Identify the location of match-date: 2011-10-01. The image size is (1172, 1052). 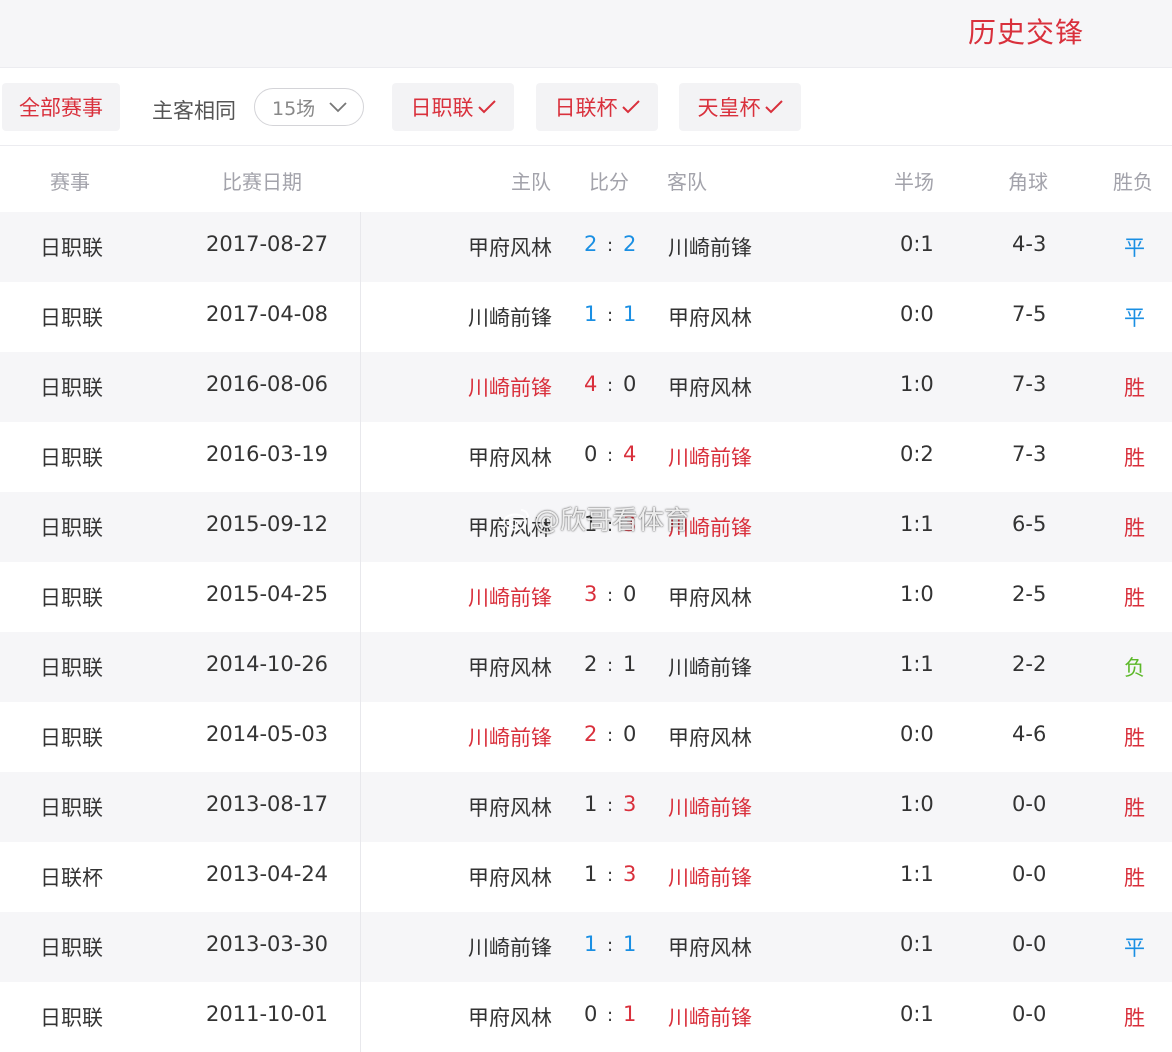
(267, 1014).